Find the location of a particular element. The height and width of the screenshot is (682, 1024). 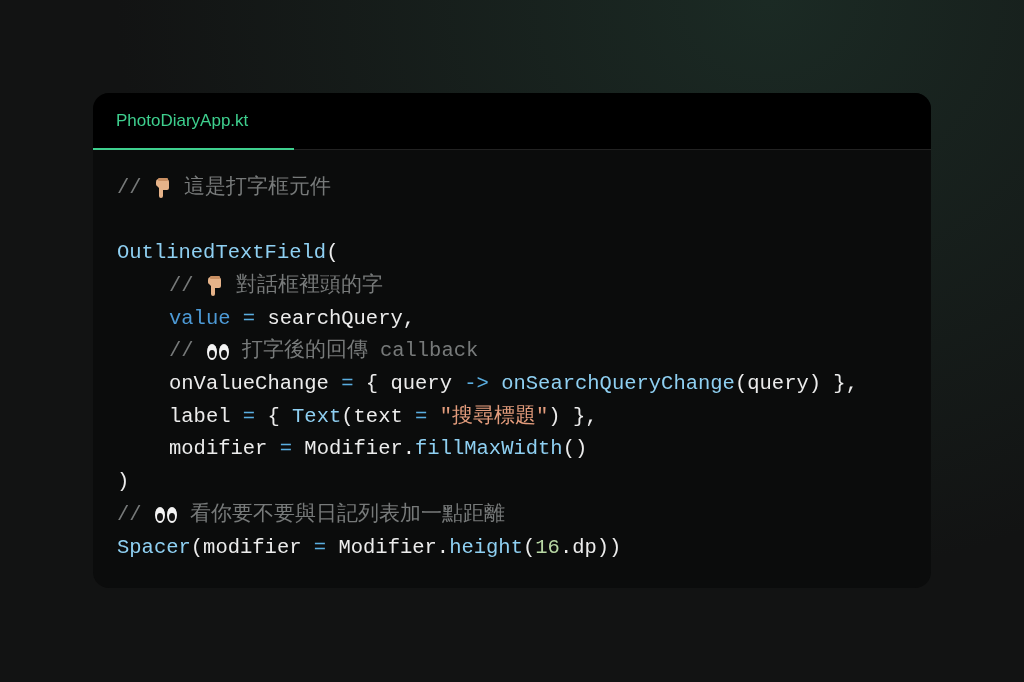

code-token: ) is located at coordinates (123, 482).